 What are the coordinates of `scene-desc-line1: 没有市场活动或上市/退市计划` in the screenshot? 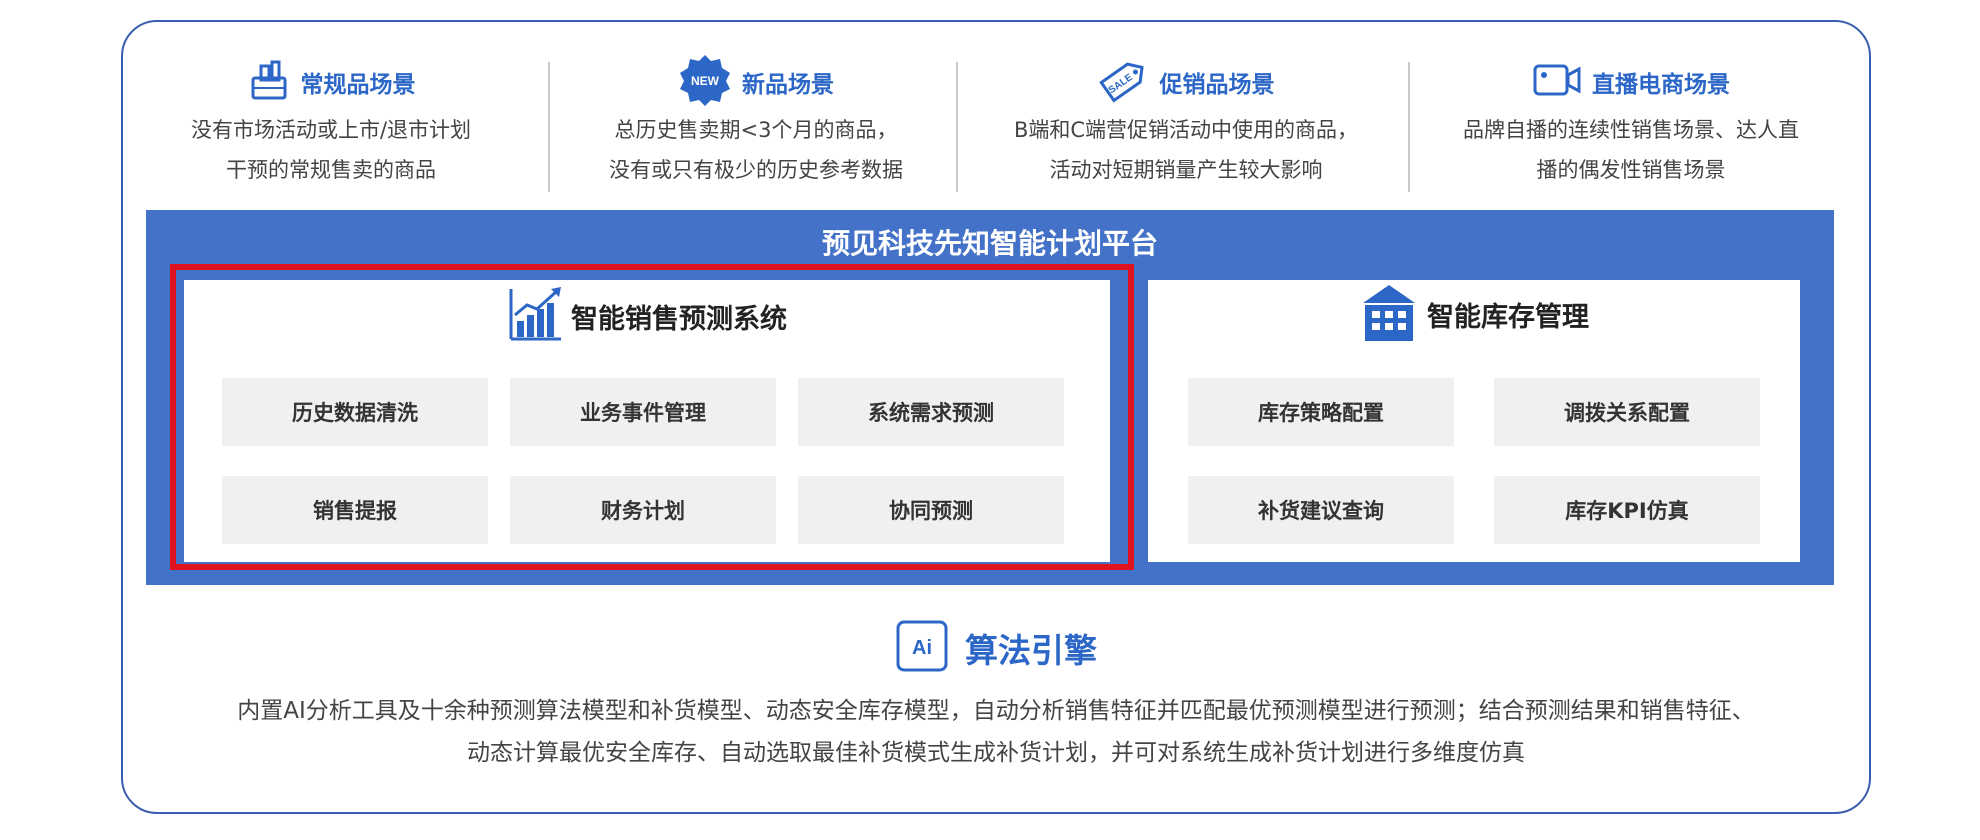 It's located at (331, 130).